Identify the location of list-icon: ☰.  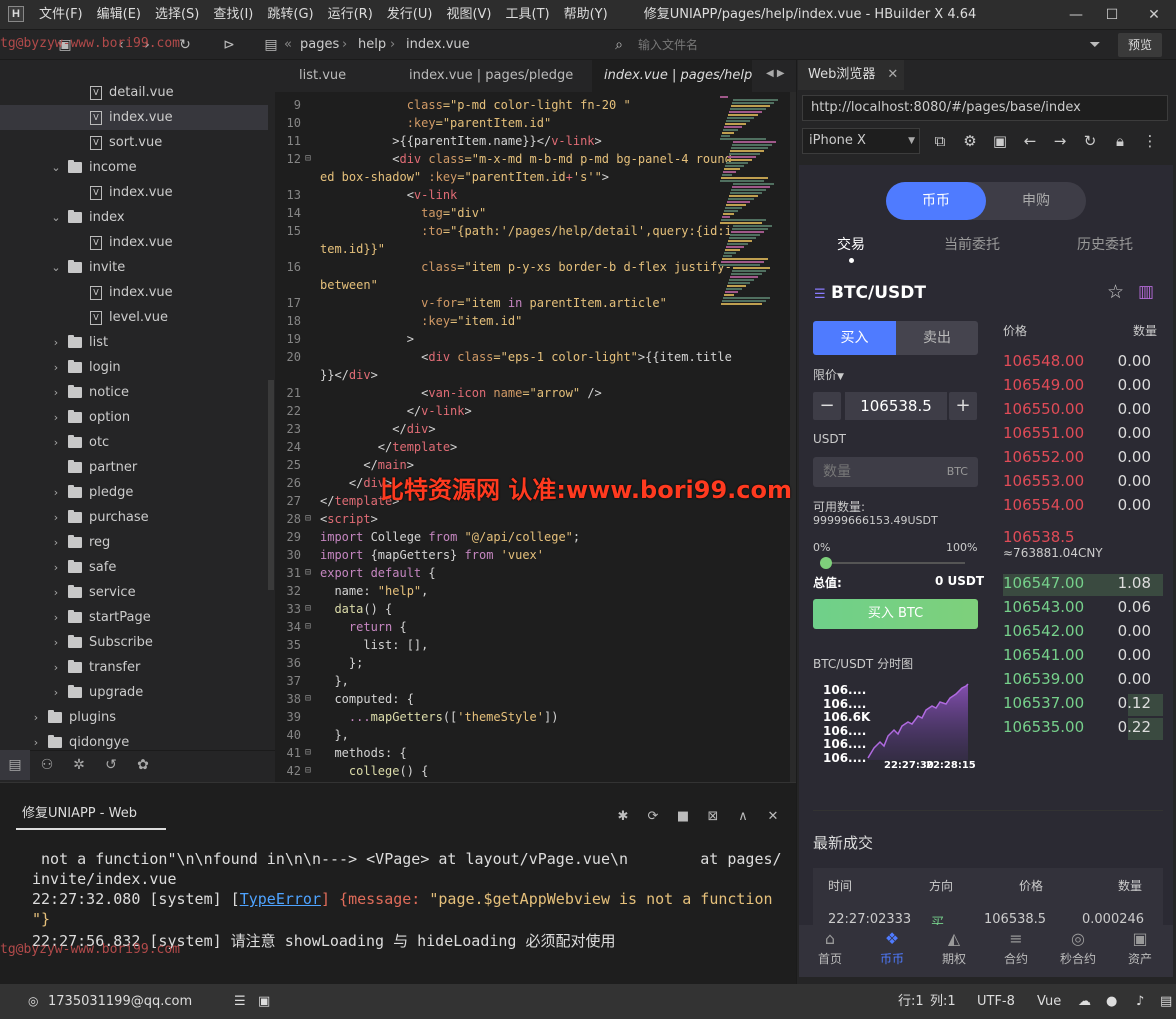
(240, 1001).